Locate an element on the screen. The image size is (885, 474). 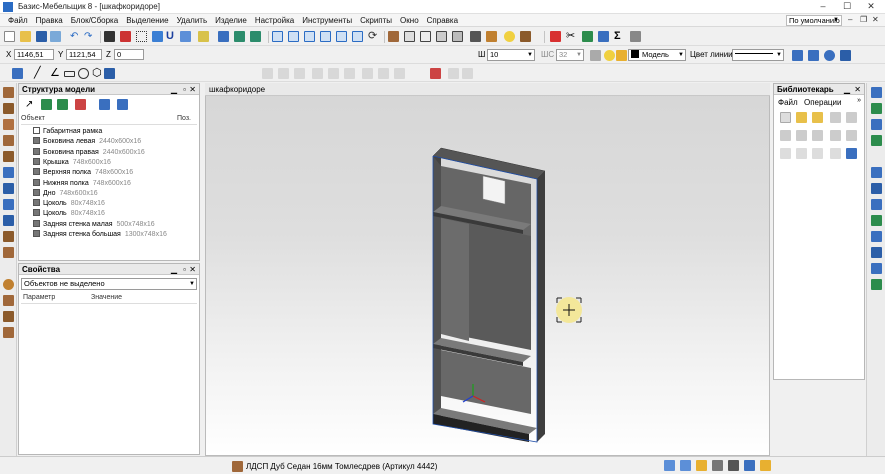
line-style-select: 32 ▼ is located at coordinates (570, 55).